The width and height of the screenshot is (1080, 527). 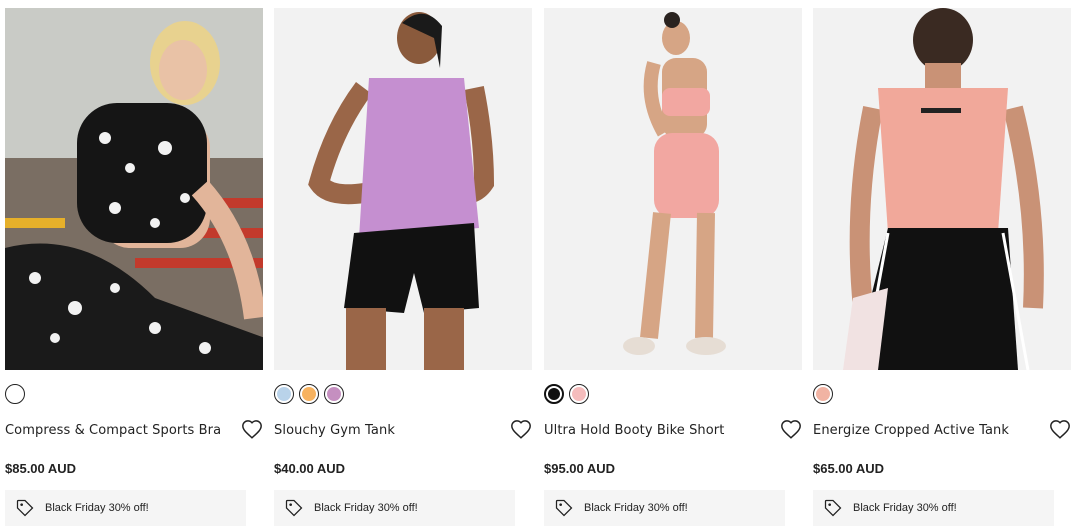 What do you see at coordinates (849, 468) in the screenshot?
I see `product-price: $65.00 AUD` at bounding box center [849, 468].